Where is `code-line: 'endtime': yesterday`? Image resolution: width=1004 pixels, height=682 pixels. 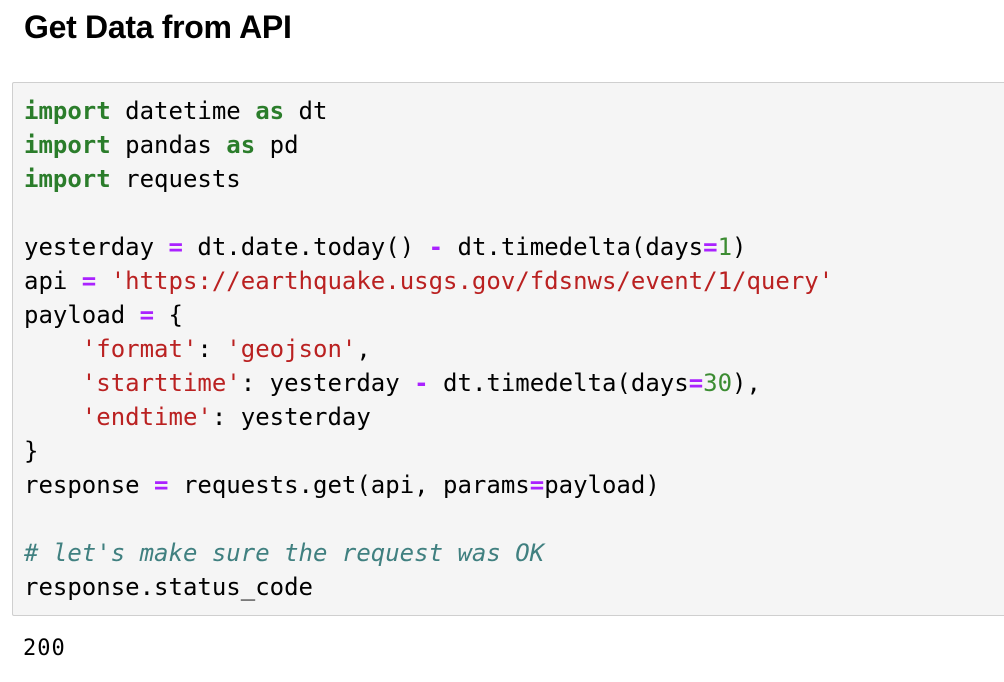
code-line: 'endtime': yesterday is located at coordinates (428, 417).